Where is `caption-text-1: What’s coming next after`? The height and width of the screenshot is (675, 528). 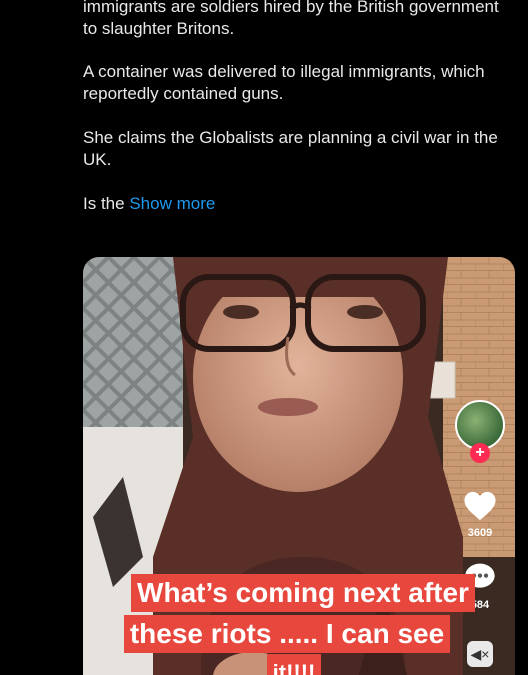 caption-text-1: What’s coming next after is located at coordinates (303, 593).